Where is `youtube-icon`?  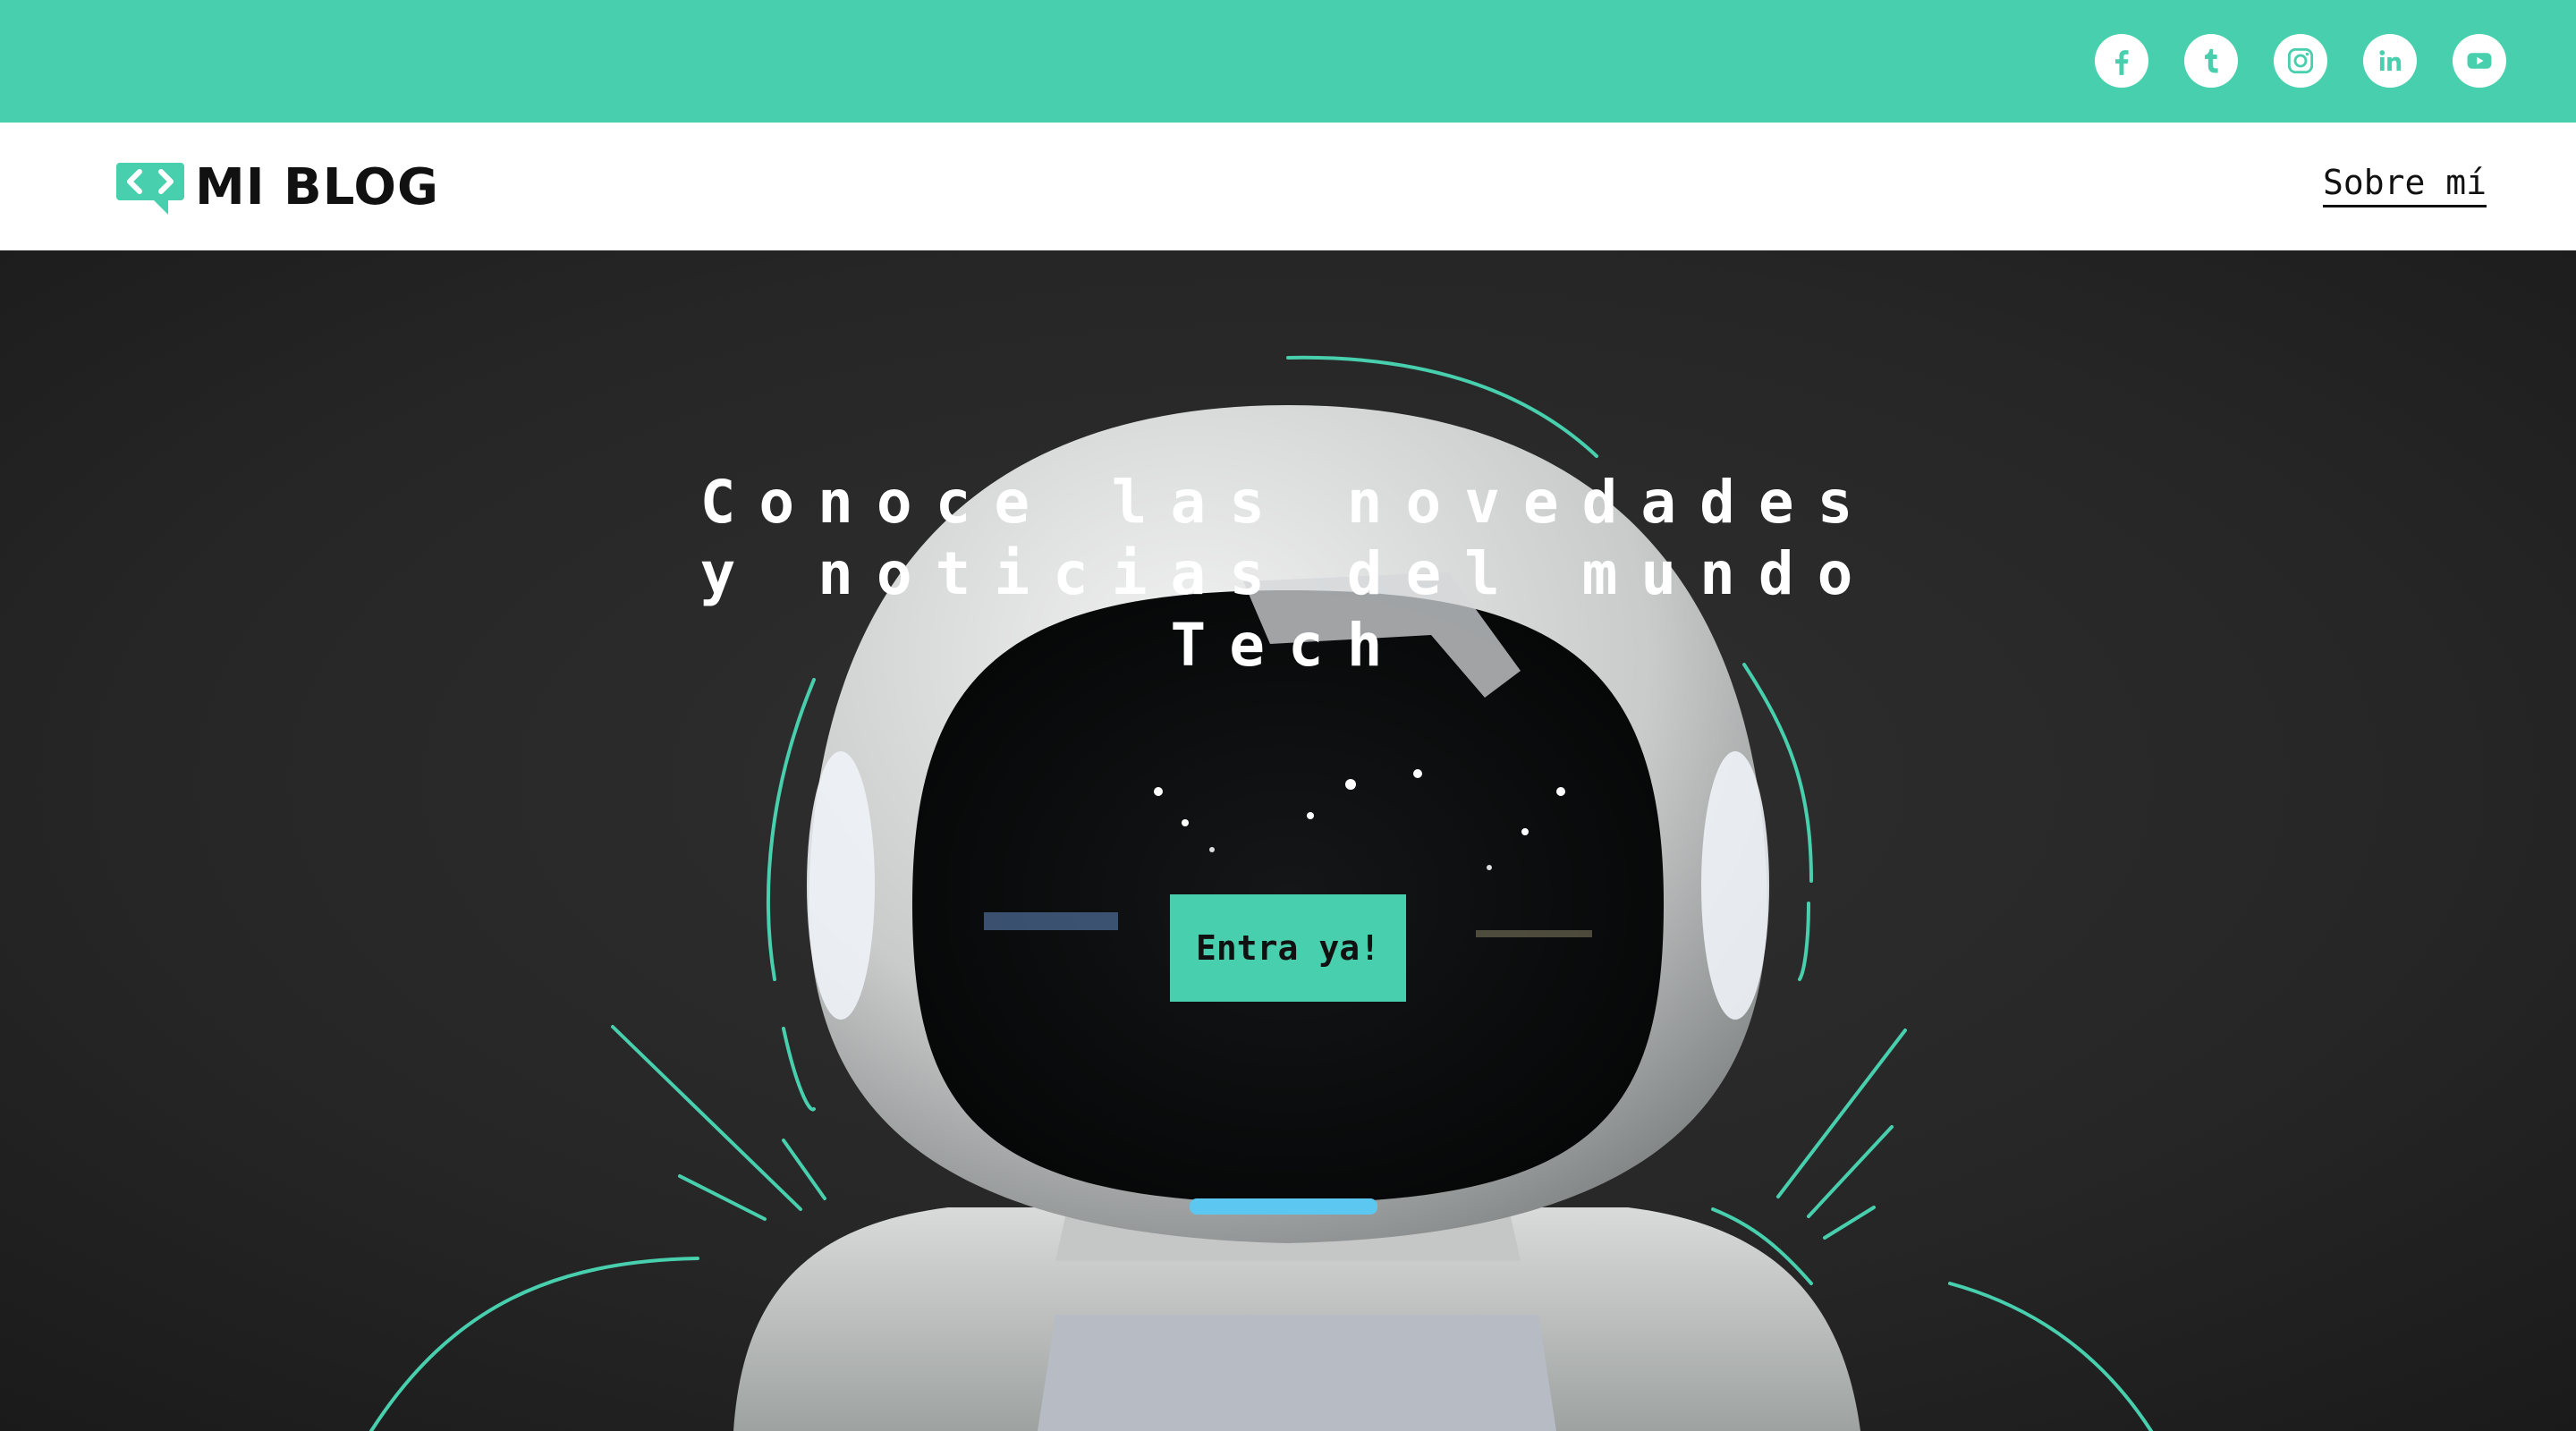
youtube-icon is located at coordinates (2479, 61).